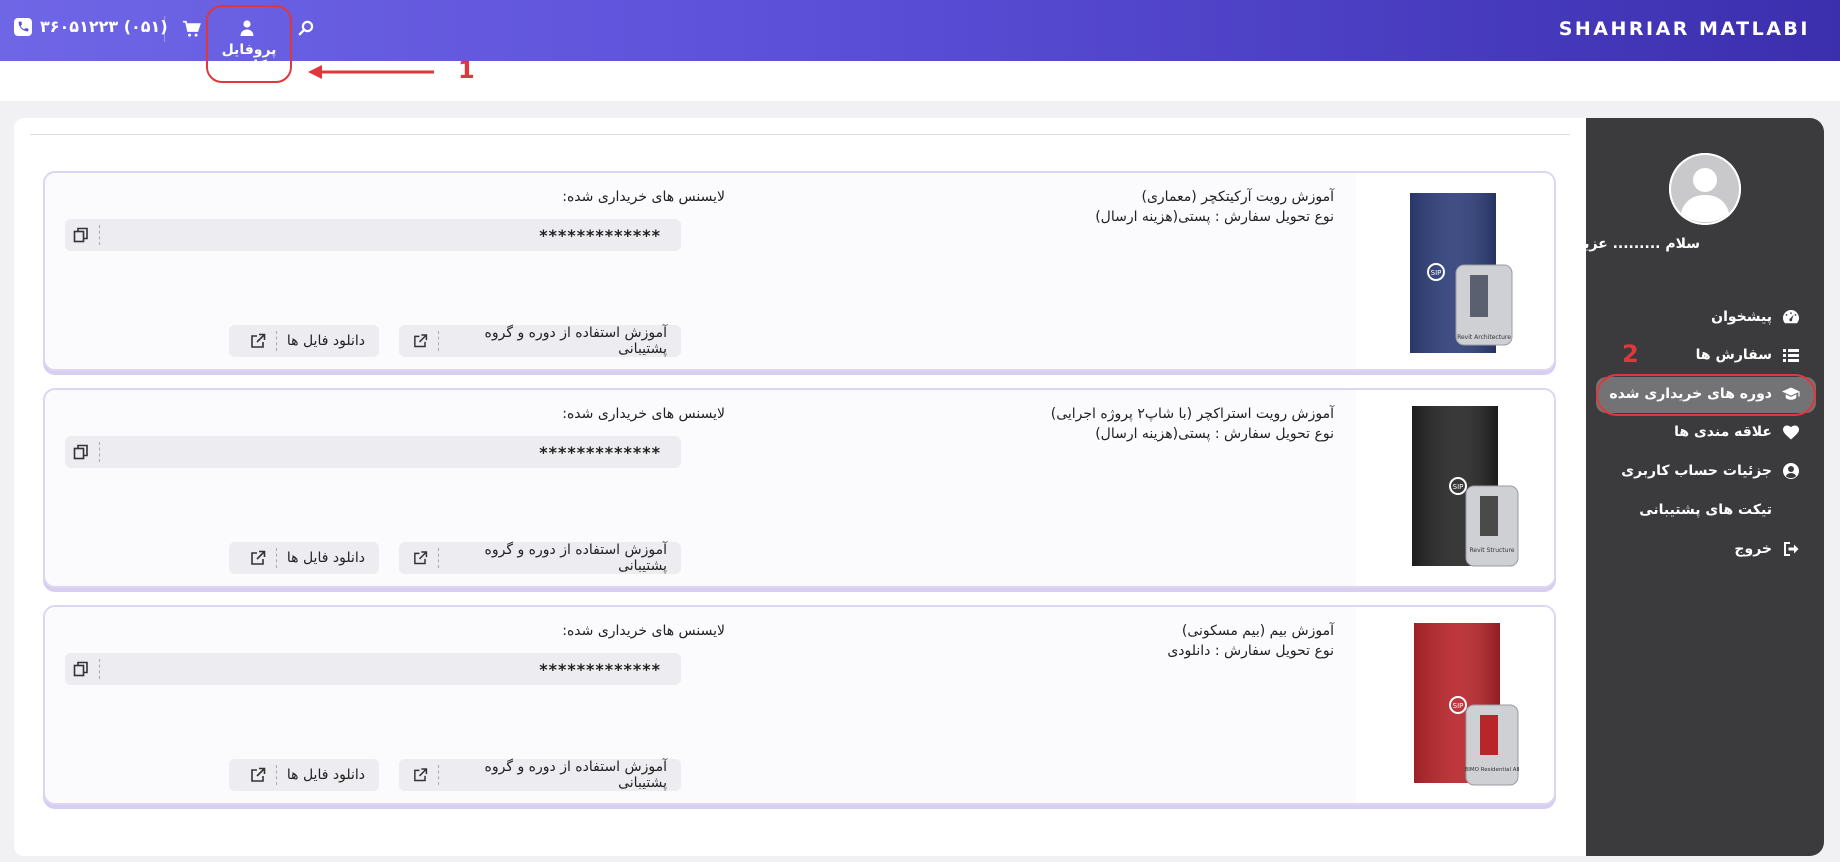  Describe the element at coordinates (1791, 355) in the screenshot. I see `list-icon` at that location.